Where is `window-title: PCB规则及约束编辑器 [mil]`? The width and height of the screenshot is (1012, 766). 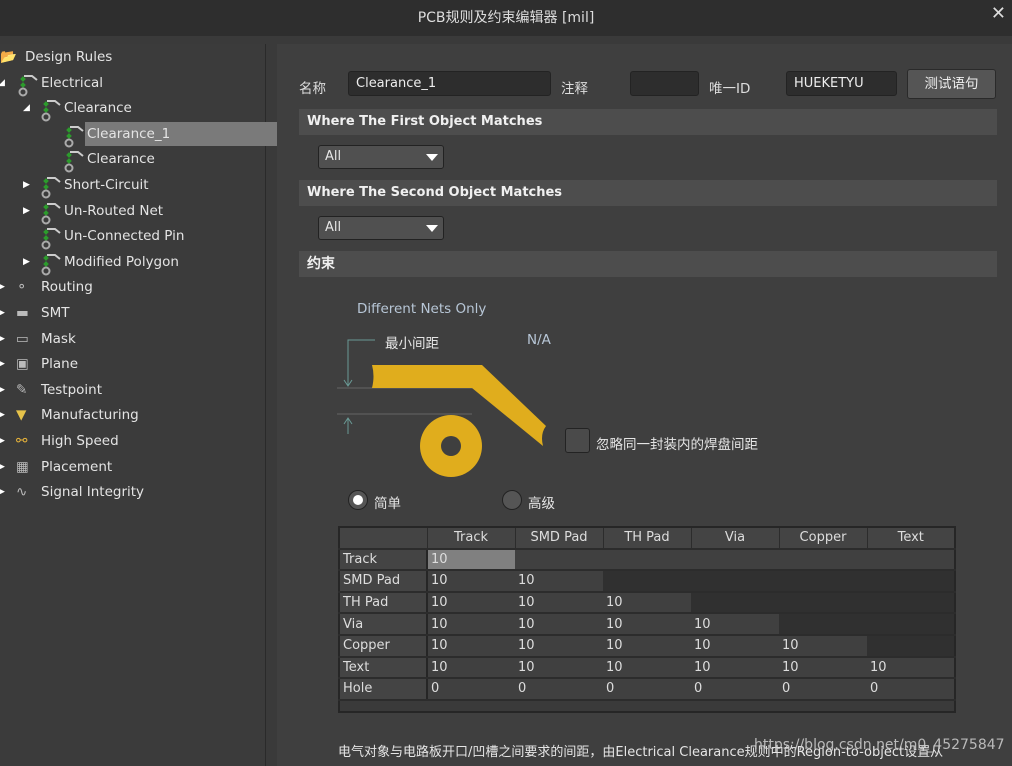
window-title: PCB规则及约束编辑器 [mil] is located at coordinates (506, 18).